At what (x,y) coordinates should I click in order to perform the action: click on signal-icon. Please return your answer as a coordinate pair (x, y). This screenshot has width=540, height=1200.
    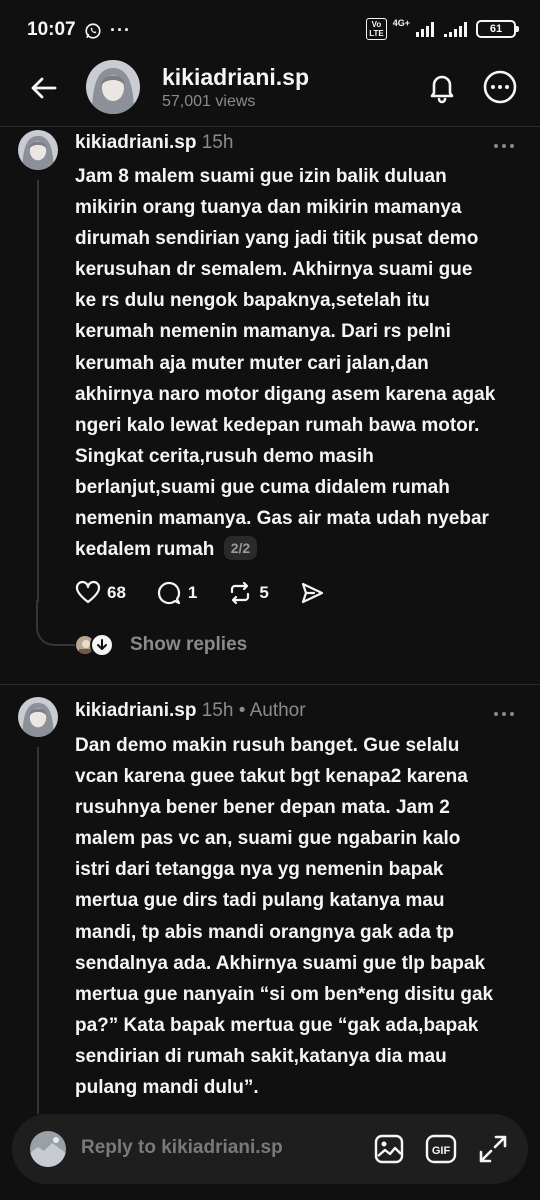
    Looking at the image, I should click on (425, 29).